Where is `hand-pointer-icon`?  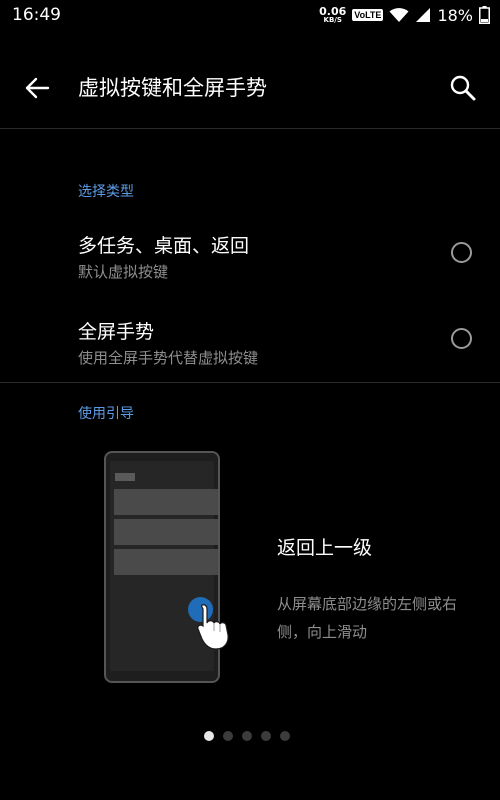
hand-pointer-icon is located at coordinates (213, 627).